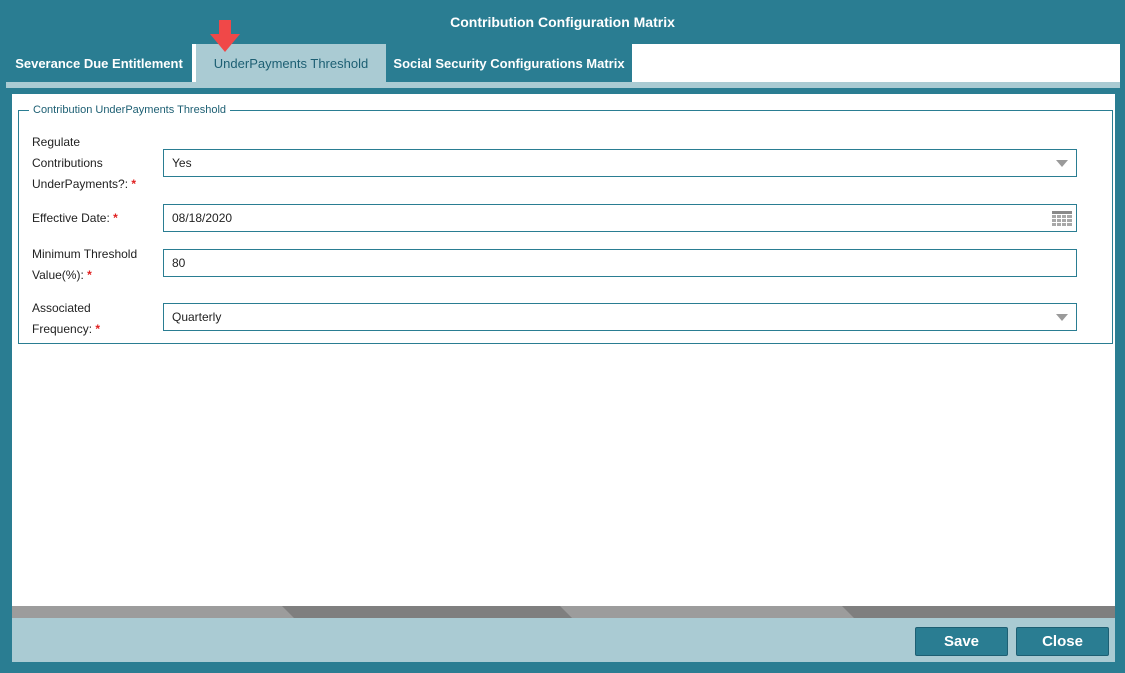 This screenshot has width=1125, height=673. I want to click on regulate-select: Yes, so click(620, 163).